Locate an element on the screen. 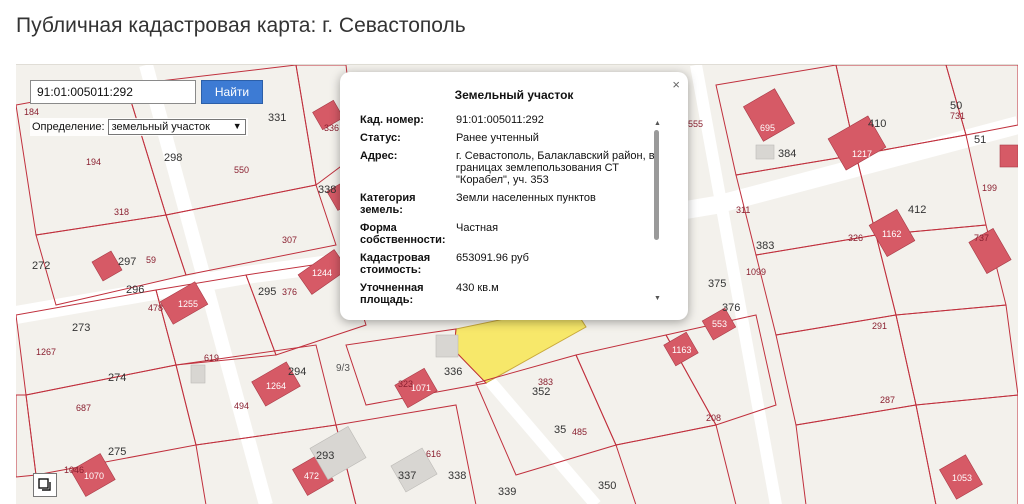 The height and width of the screenshot is (504, 1024). detail-value: 430 кв.м is located at coordinates (477, 288).